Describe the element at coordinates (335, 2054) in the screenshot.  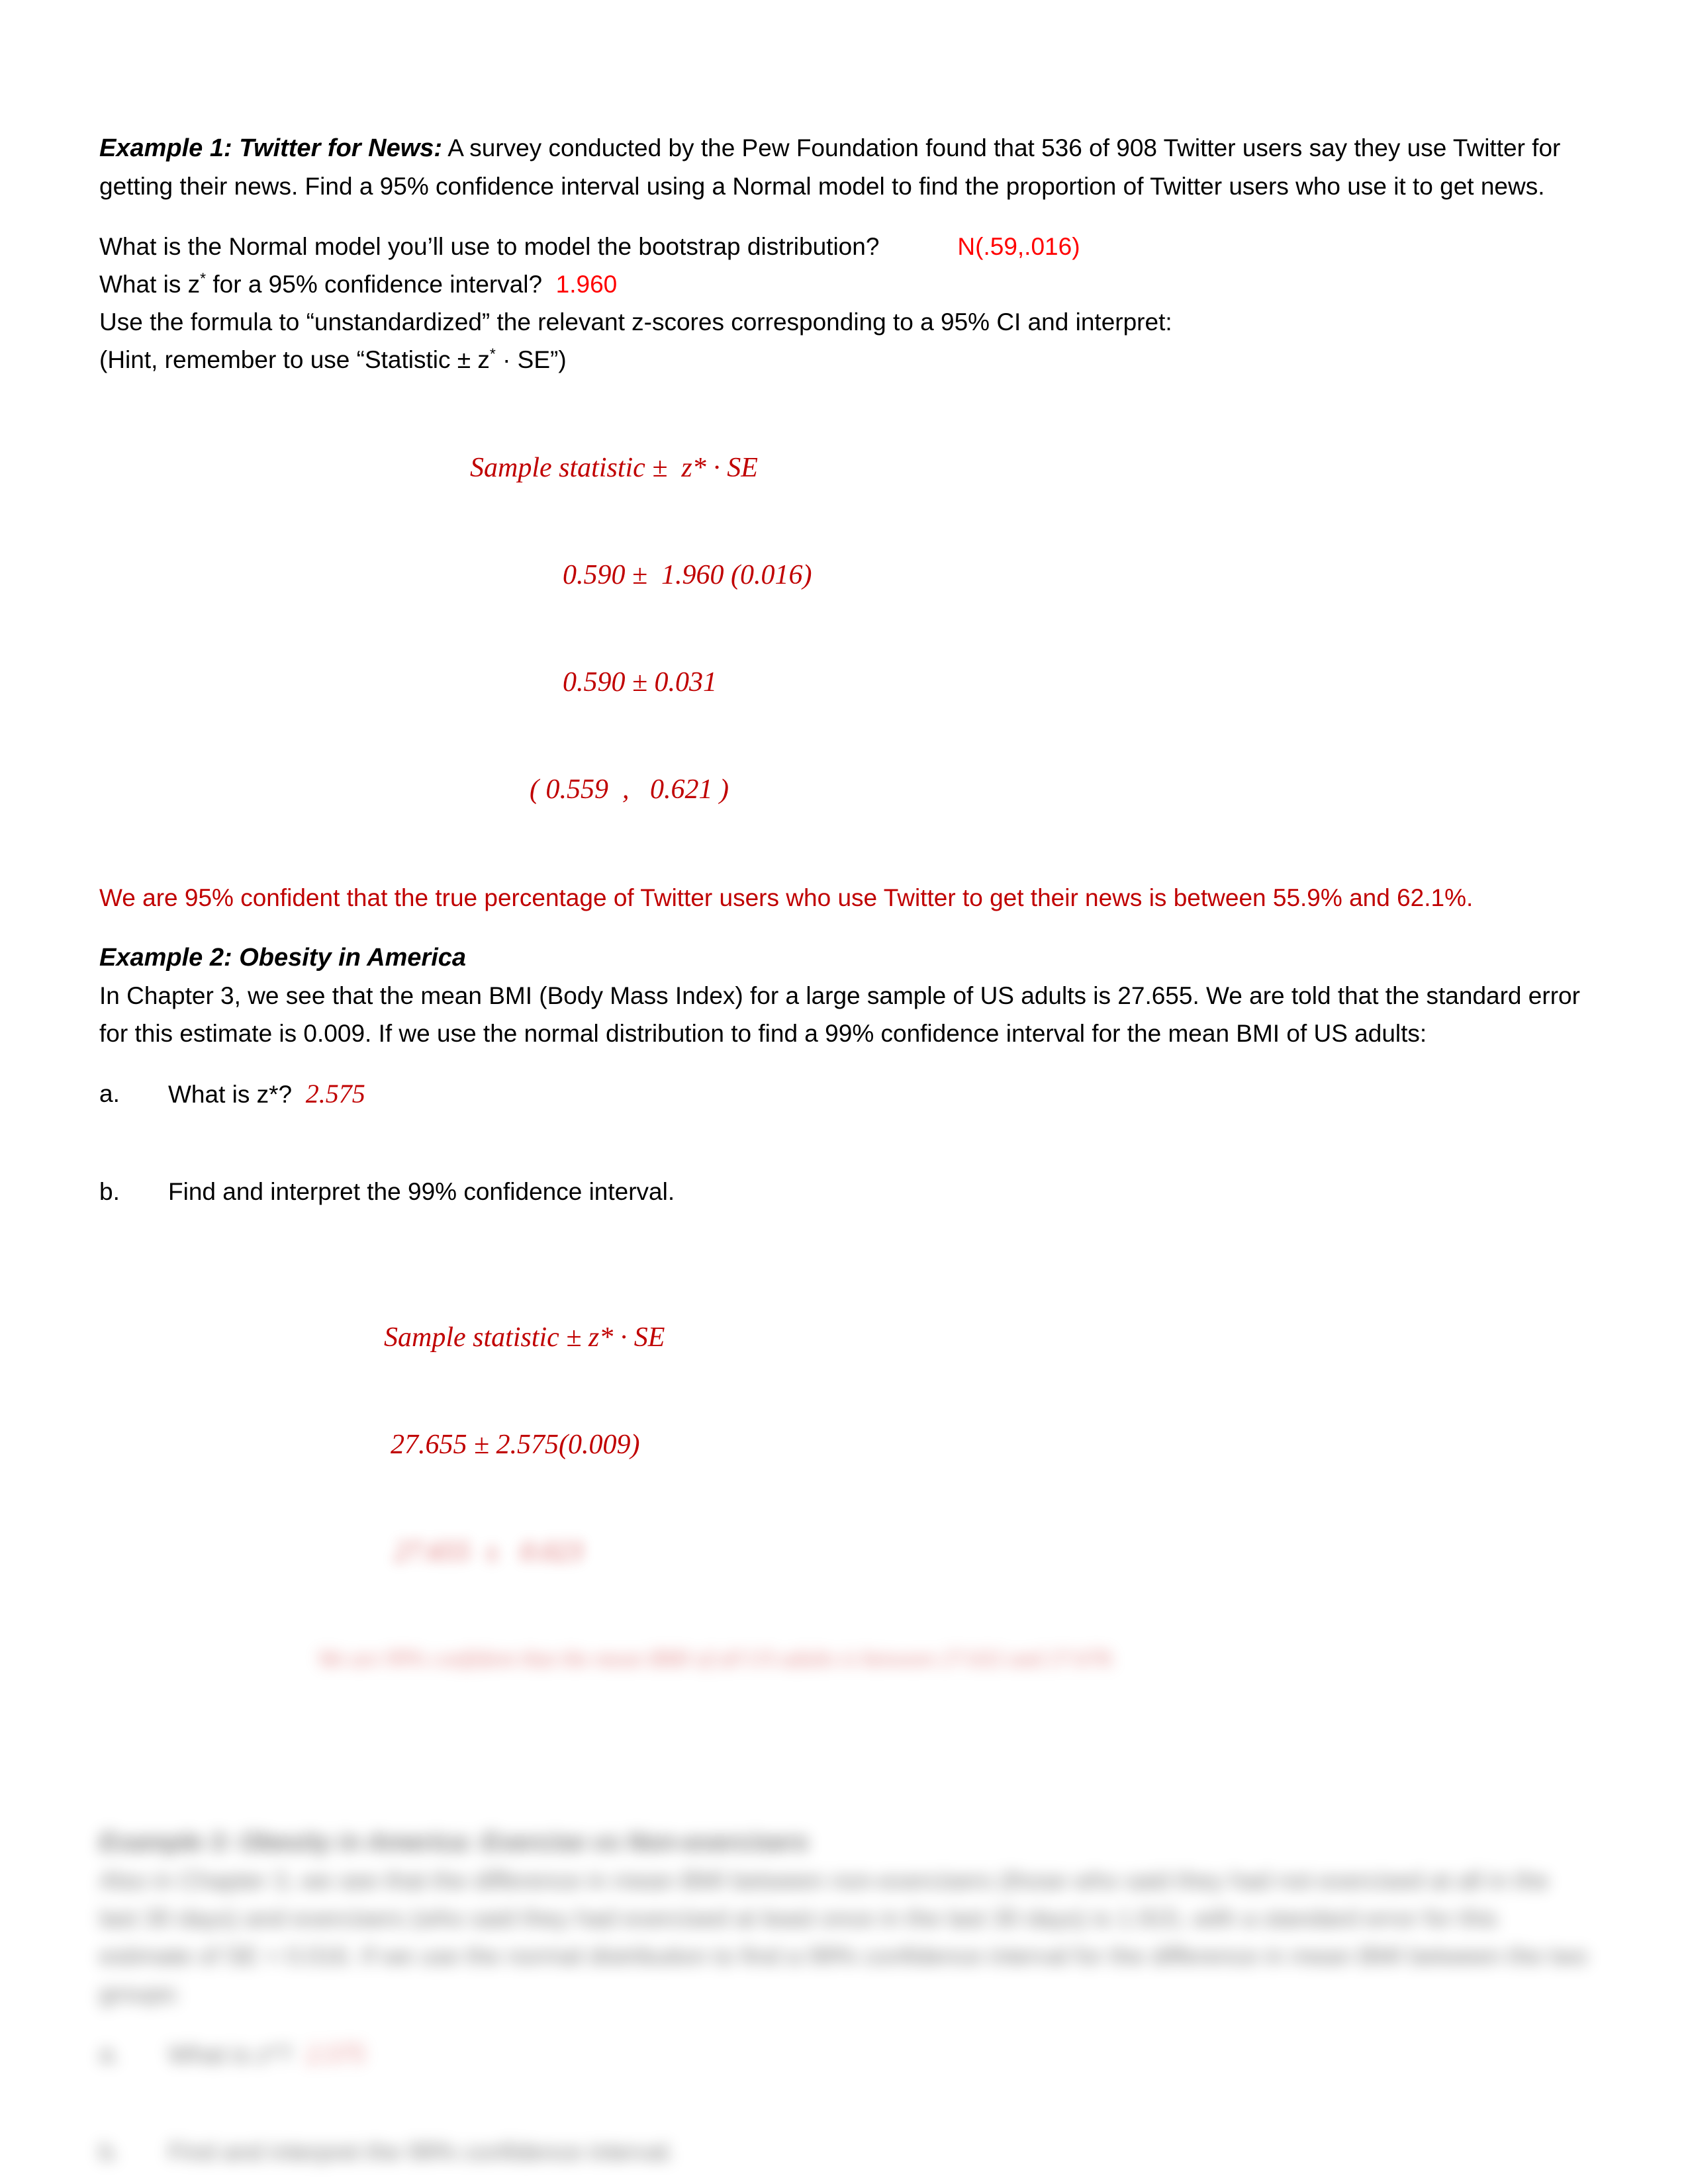
I see `example3-item-a-answer: 2.575` at that location.